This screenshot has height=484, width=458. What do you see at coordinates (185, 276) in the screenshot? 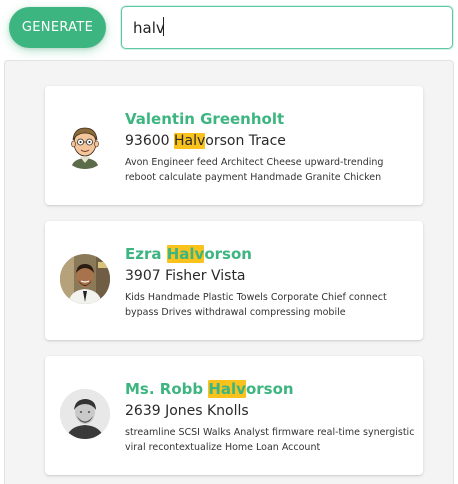
I see `result-address: 3907 Fisher Vista` at bounding box center [185, 276].